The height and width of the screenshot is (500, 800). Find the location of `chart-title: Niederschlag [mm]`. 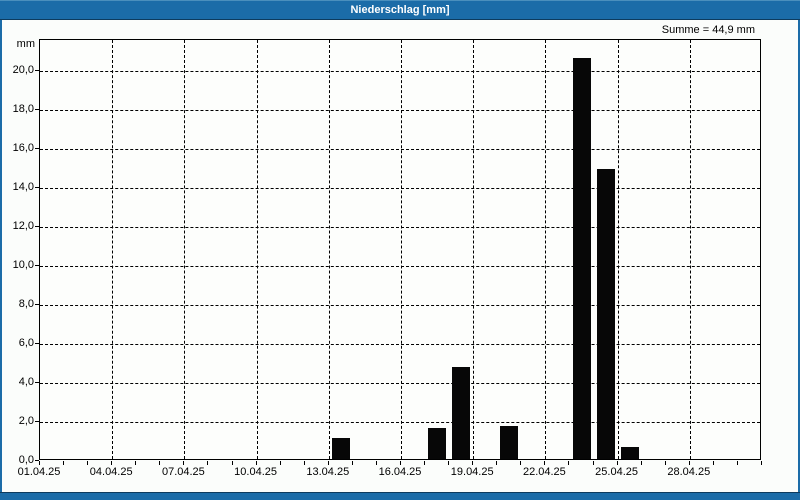

chart-title: Niederschlag [mm] is located at coordinates (400, 10).